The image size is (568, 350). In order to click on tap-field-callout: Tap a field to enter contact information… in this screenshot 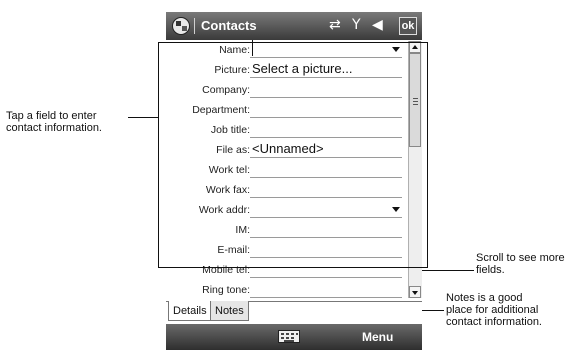, I will do `click(54, 122)`.